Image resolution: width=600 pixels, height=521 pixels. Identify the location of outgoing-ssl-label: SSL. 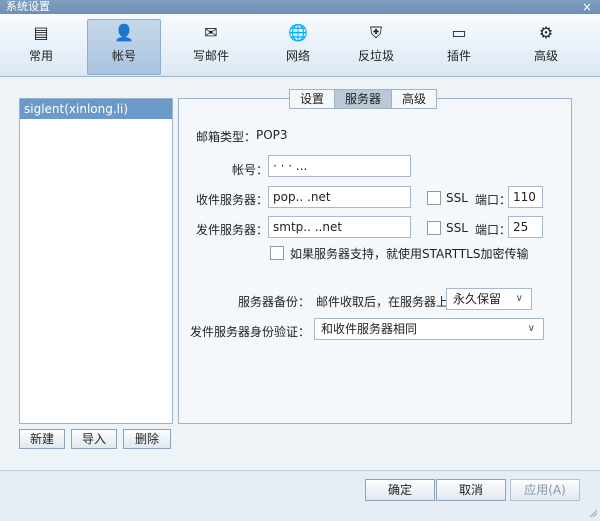
(457, 228).